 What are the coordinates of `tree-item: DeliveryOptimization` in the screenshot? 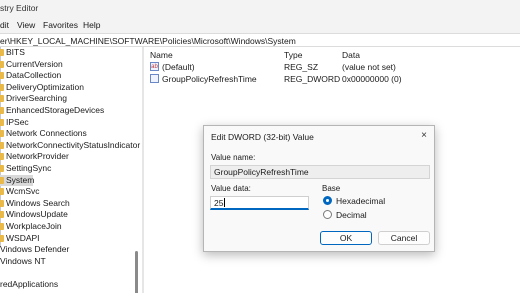 It's located at (69, 87).